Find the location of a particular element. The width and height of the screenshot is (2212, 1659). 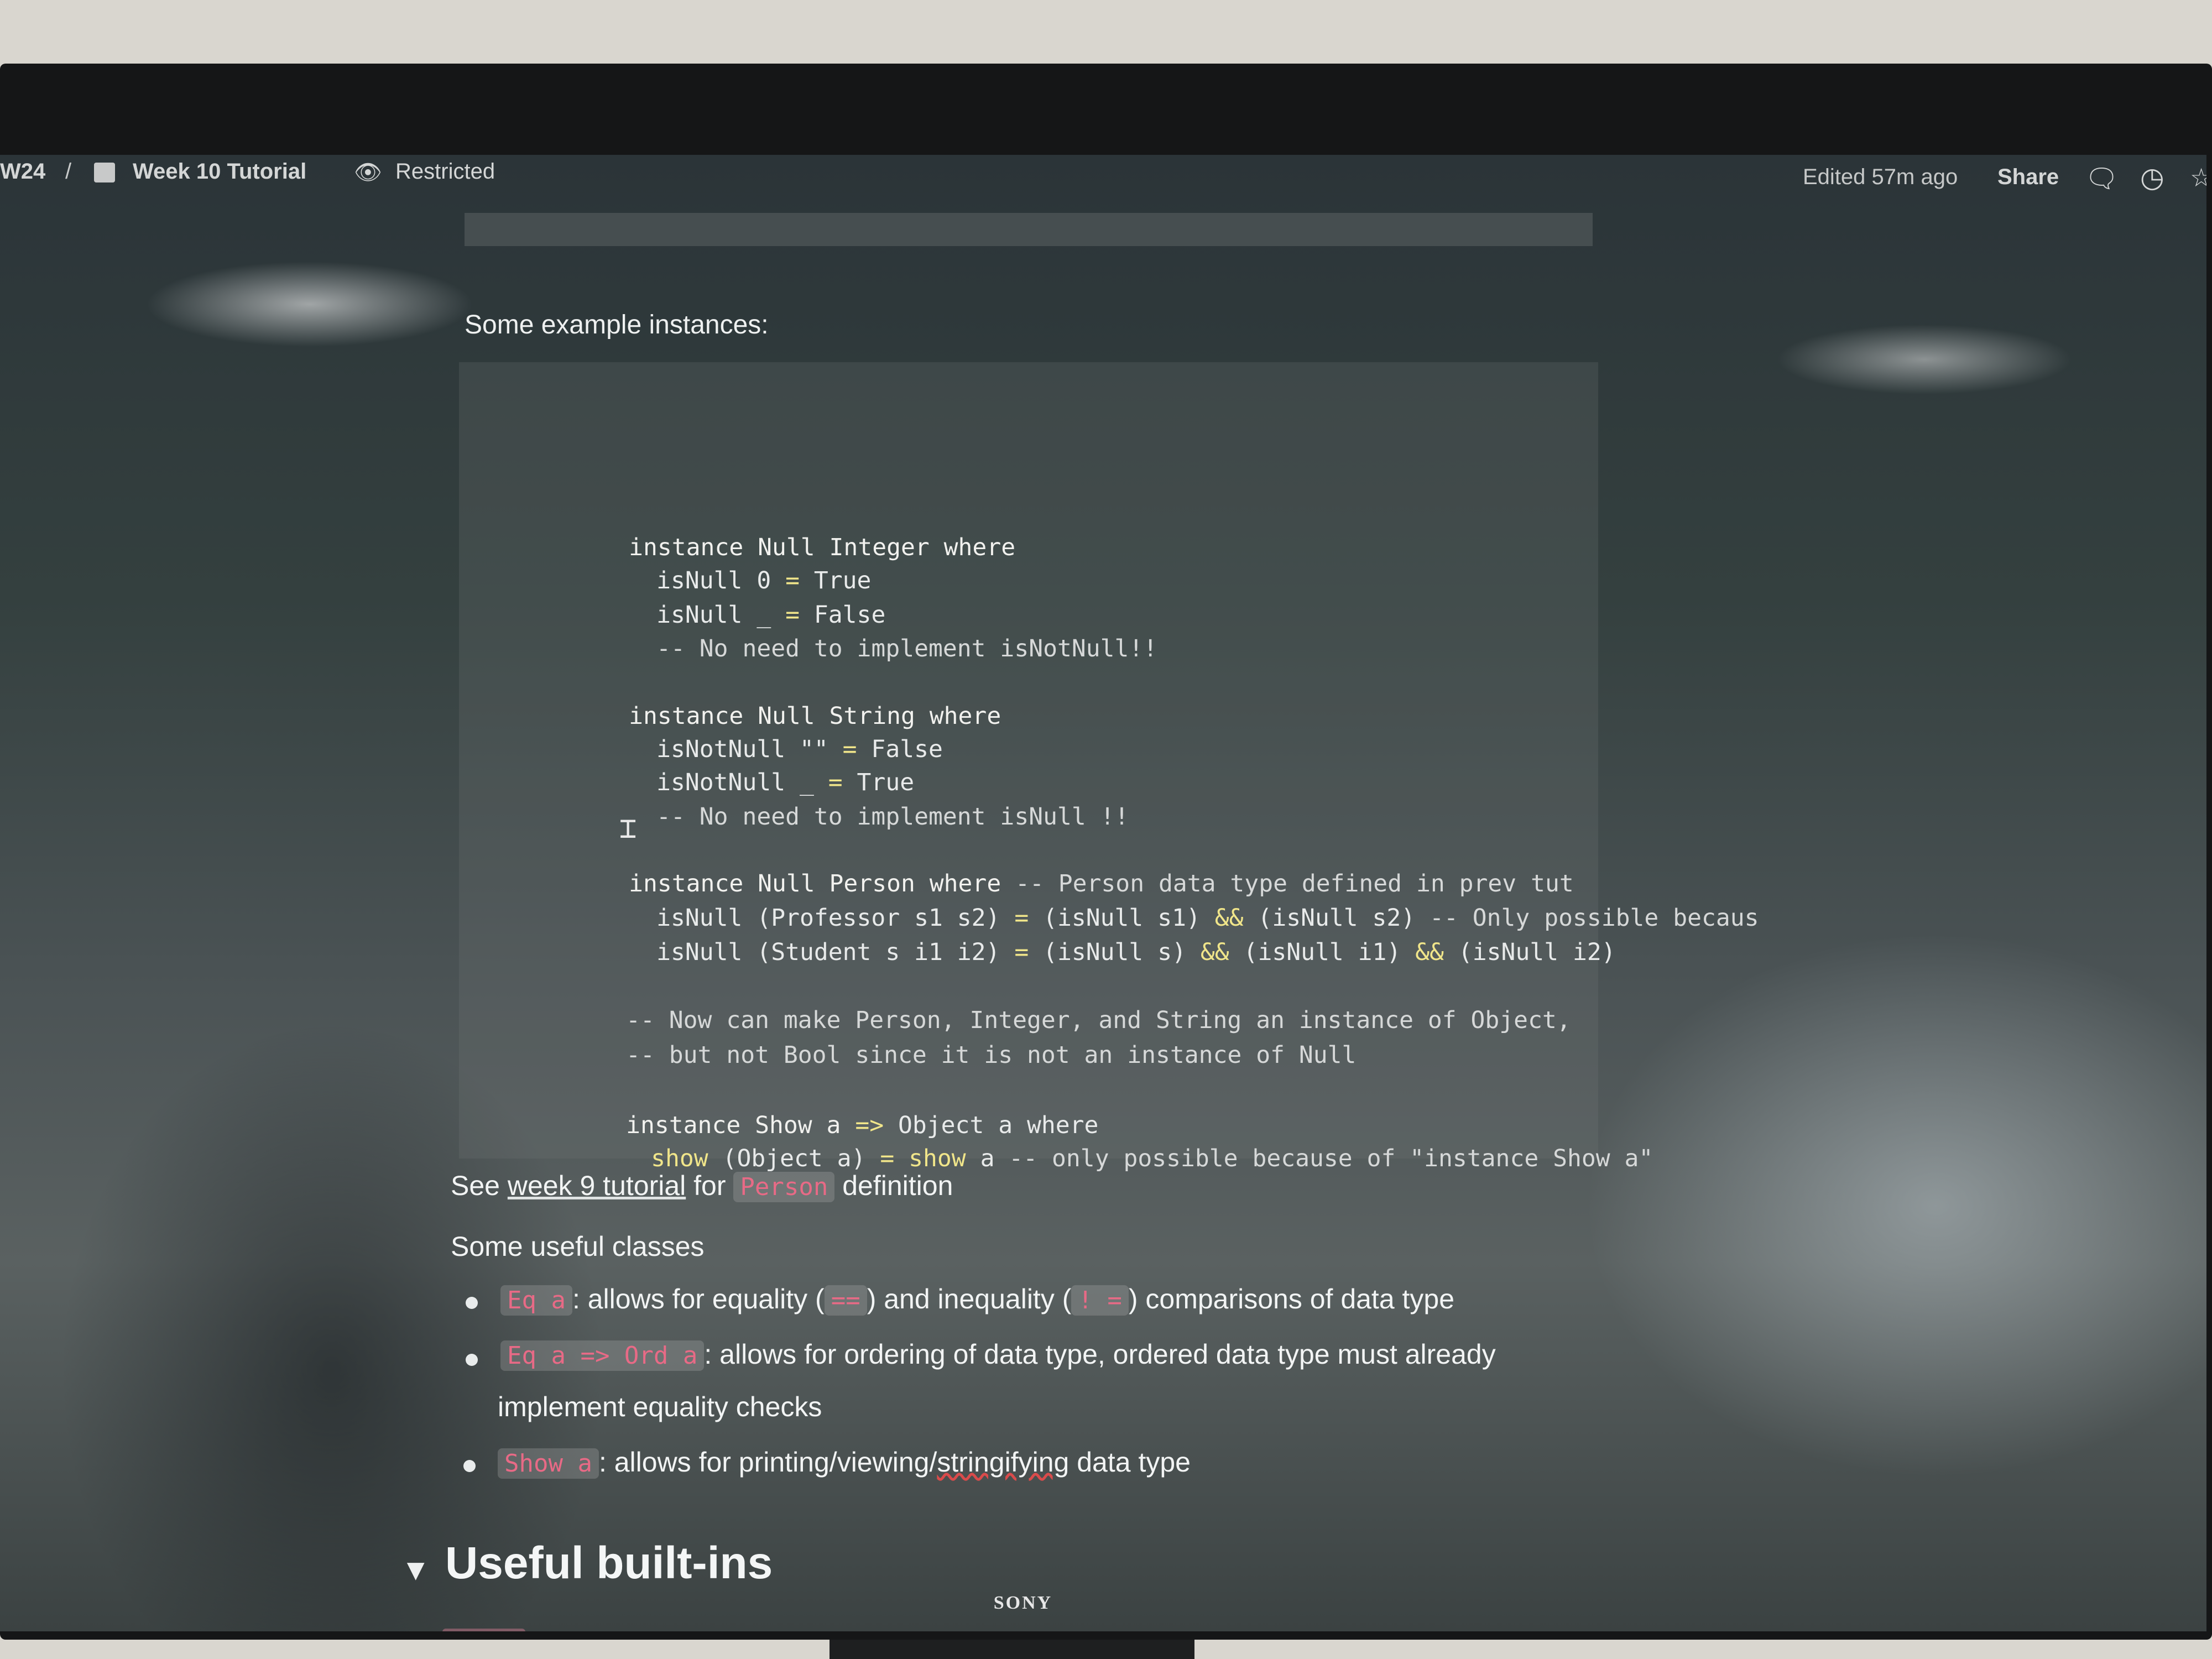

inline-code: Eq a is located at coordinates (536, 1301).